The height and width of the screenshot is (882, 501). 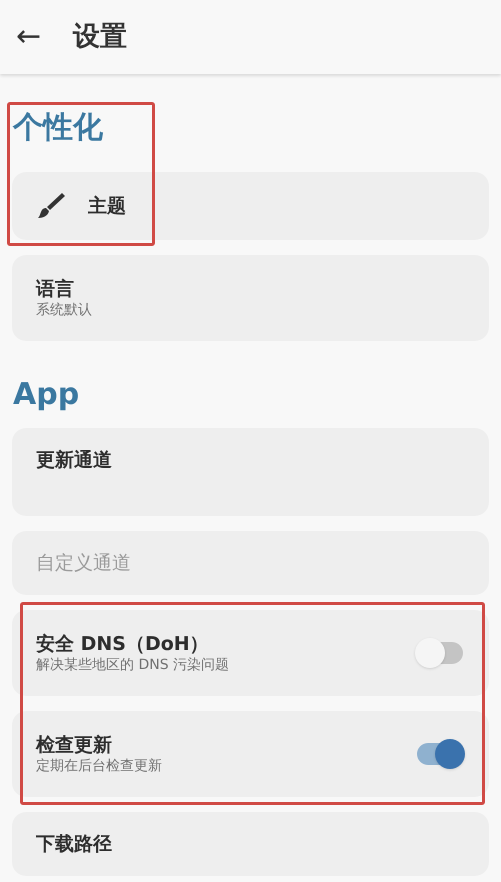 I want to click on page-title: 设置, so click(x=100, y=37).